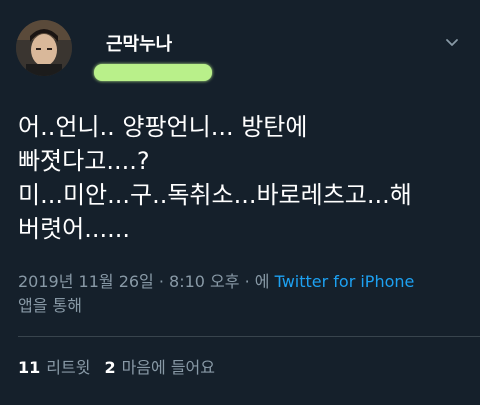  What do you see at coordinates (249, 336) in the screenshot?
I see `divider` at bounding box center [249, 336].